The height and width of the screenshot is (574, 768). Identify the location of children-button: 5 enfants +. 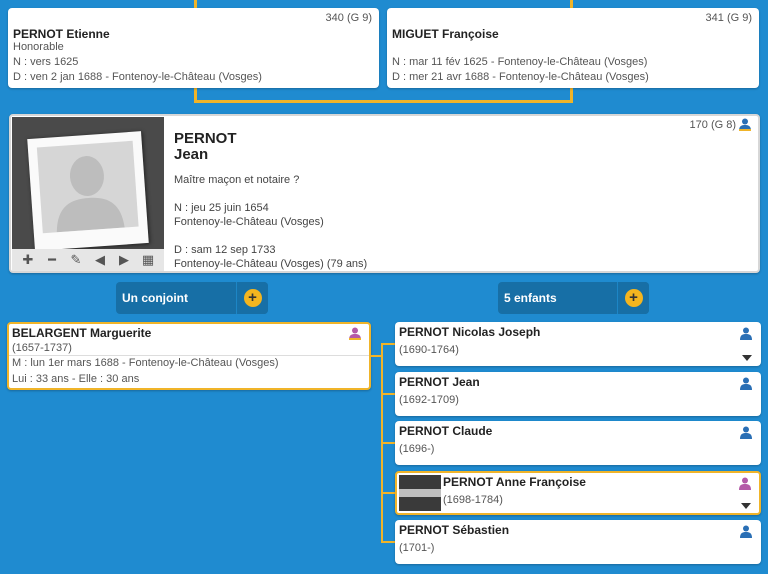
(573, 298).